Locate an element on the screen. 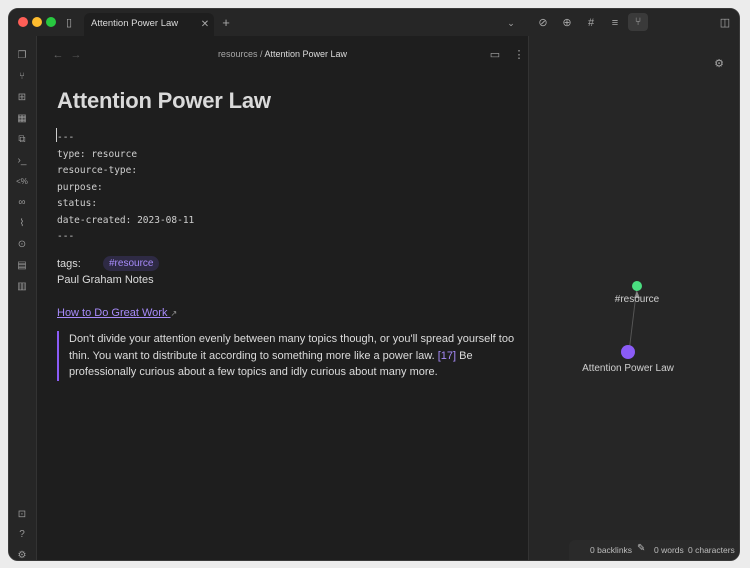 The height and width of the screenshot is (568, 750). map-pin-icon: ⊙ is located at coordinates (22, 245).